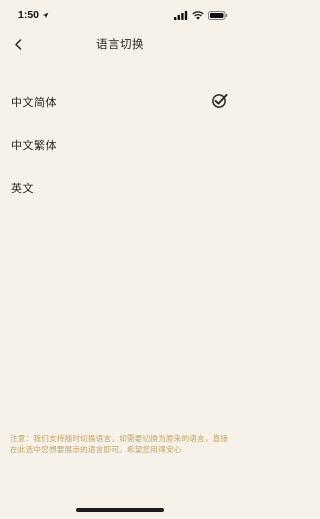  I want to click on language-option-english: 英文, so click(120, 187).